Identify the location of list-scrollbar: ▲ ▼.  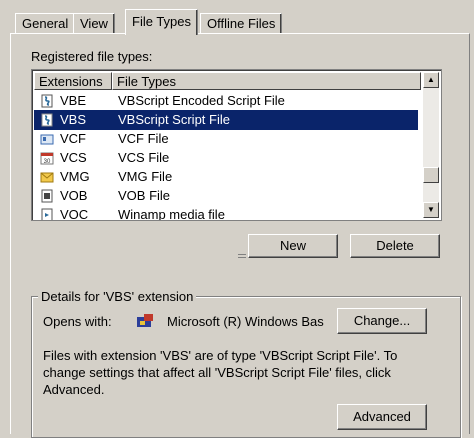
(431, 145).